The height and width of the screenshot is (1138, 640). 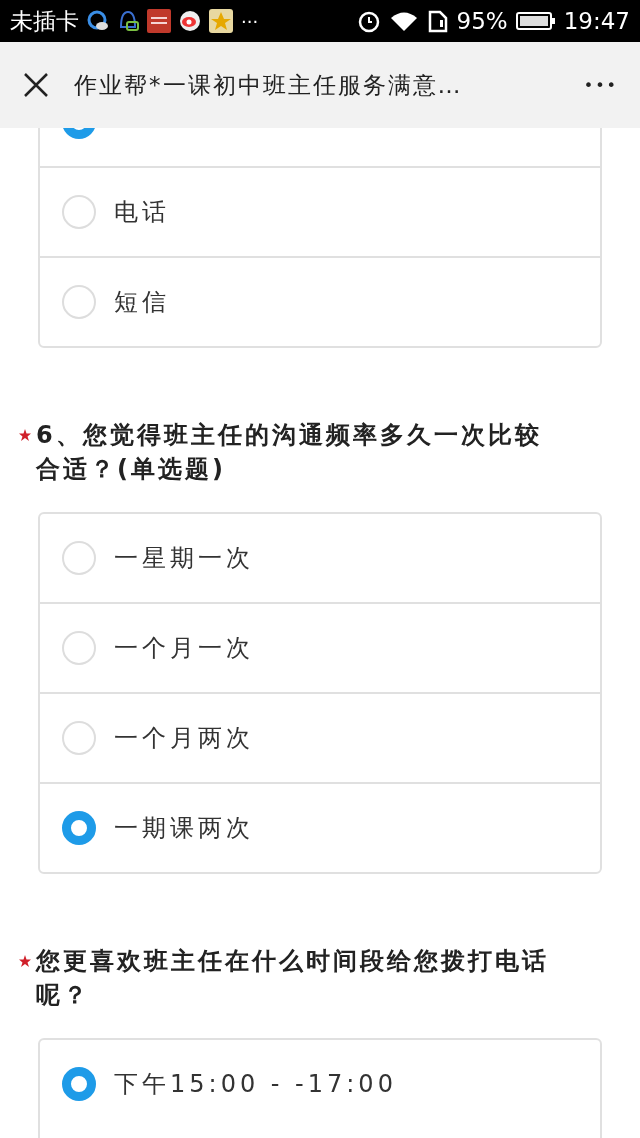 I want to click on option-label: 下午15:00 - -17:00, so click(x=255, y=1084).